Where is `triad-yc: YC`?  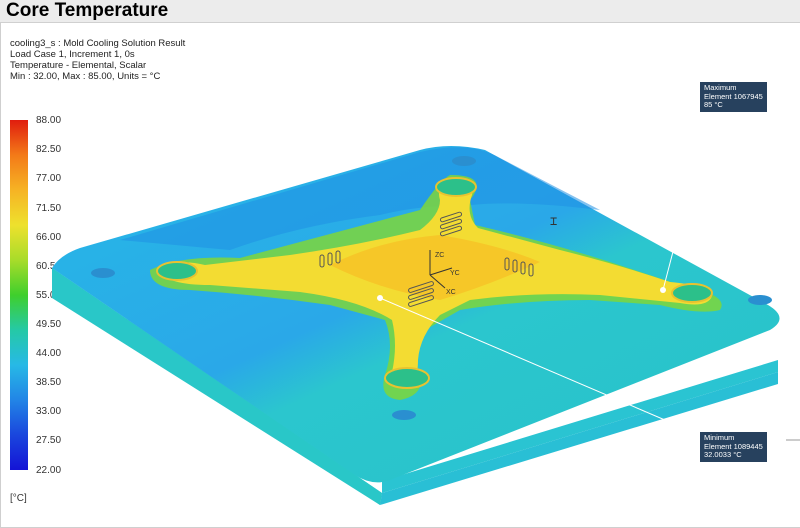
triad-yc: YC is located at coordinates (455, 273).